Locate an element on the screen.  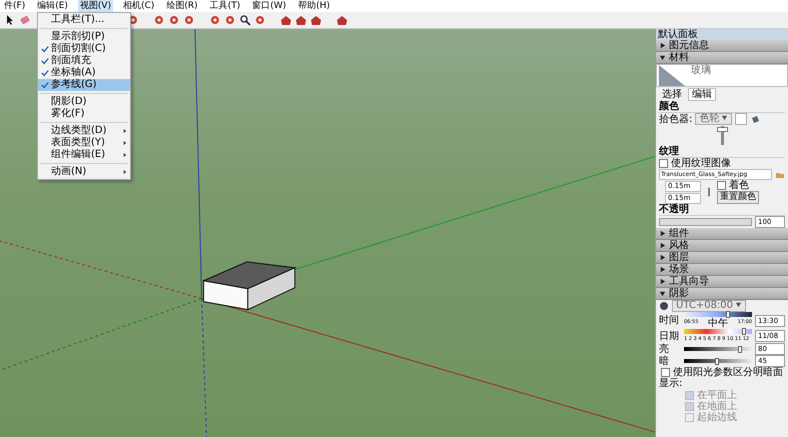
section-header: 图元信息 is located at coordinates (722, 46).